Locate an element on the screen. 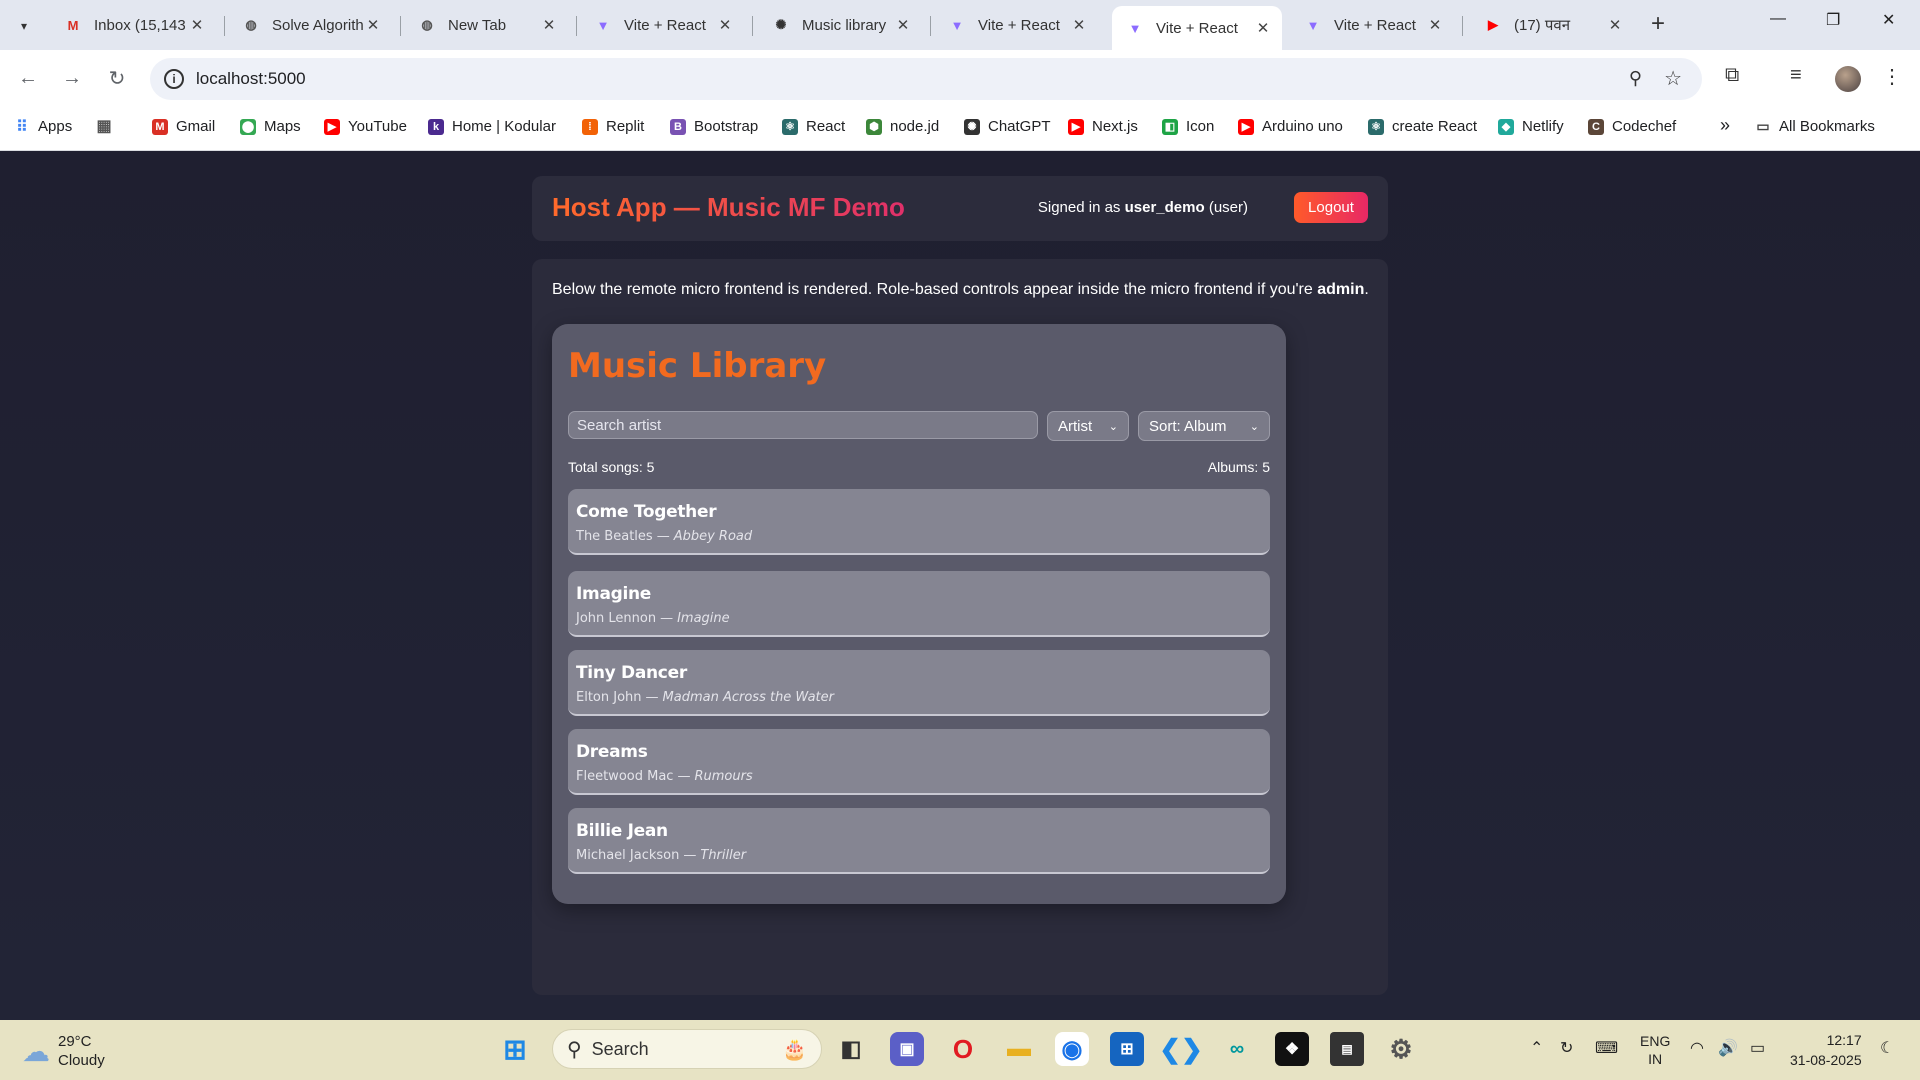 The image size is (1920, 1080). bookmark-codechef: C Codechef is located at coordinates (1632, 126).